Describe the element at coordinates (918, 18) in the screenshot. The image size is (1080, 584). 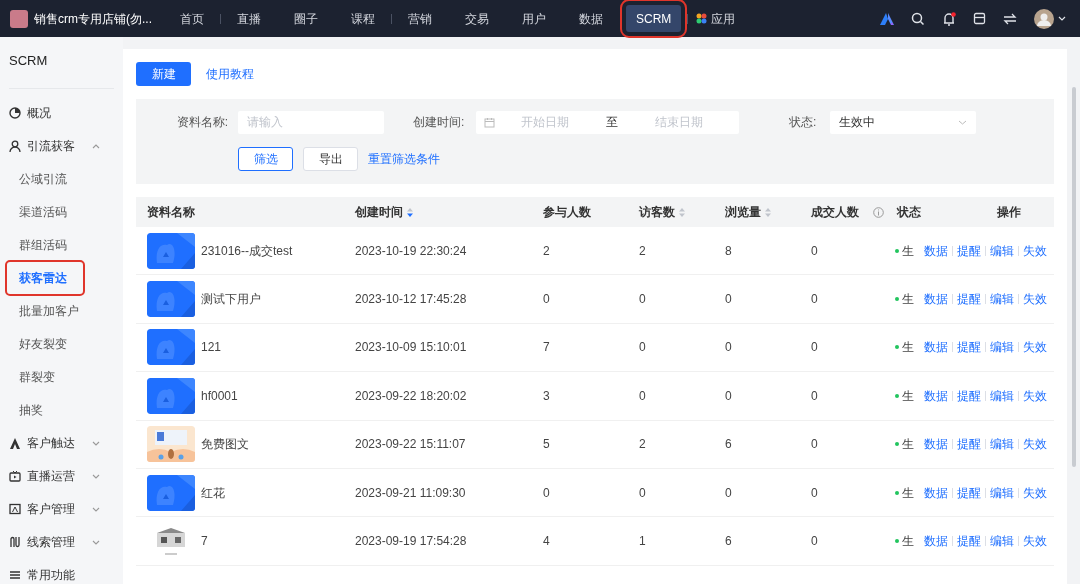
I see `search-icon` at that location.